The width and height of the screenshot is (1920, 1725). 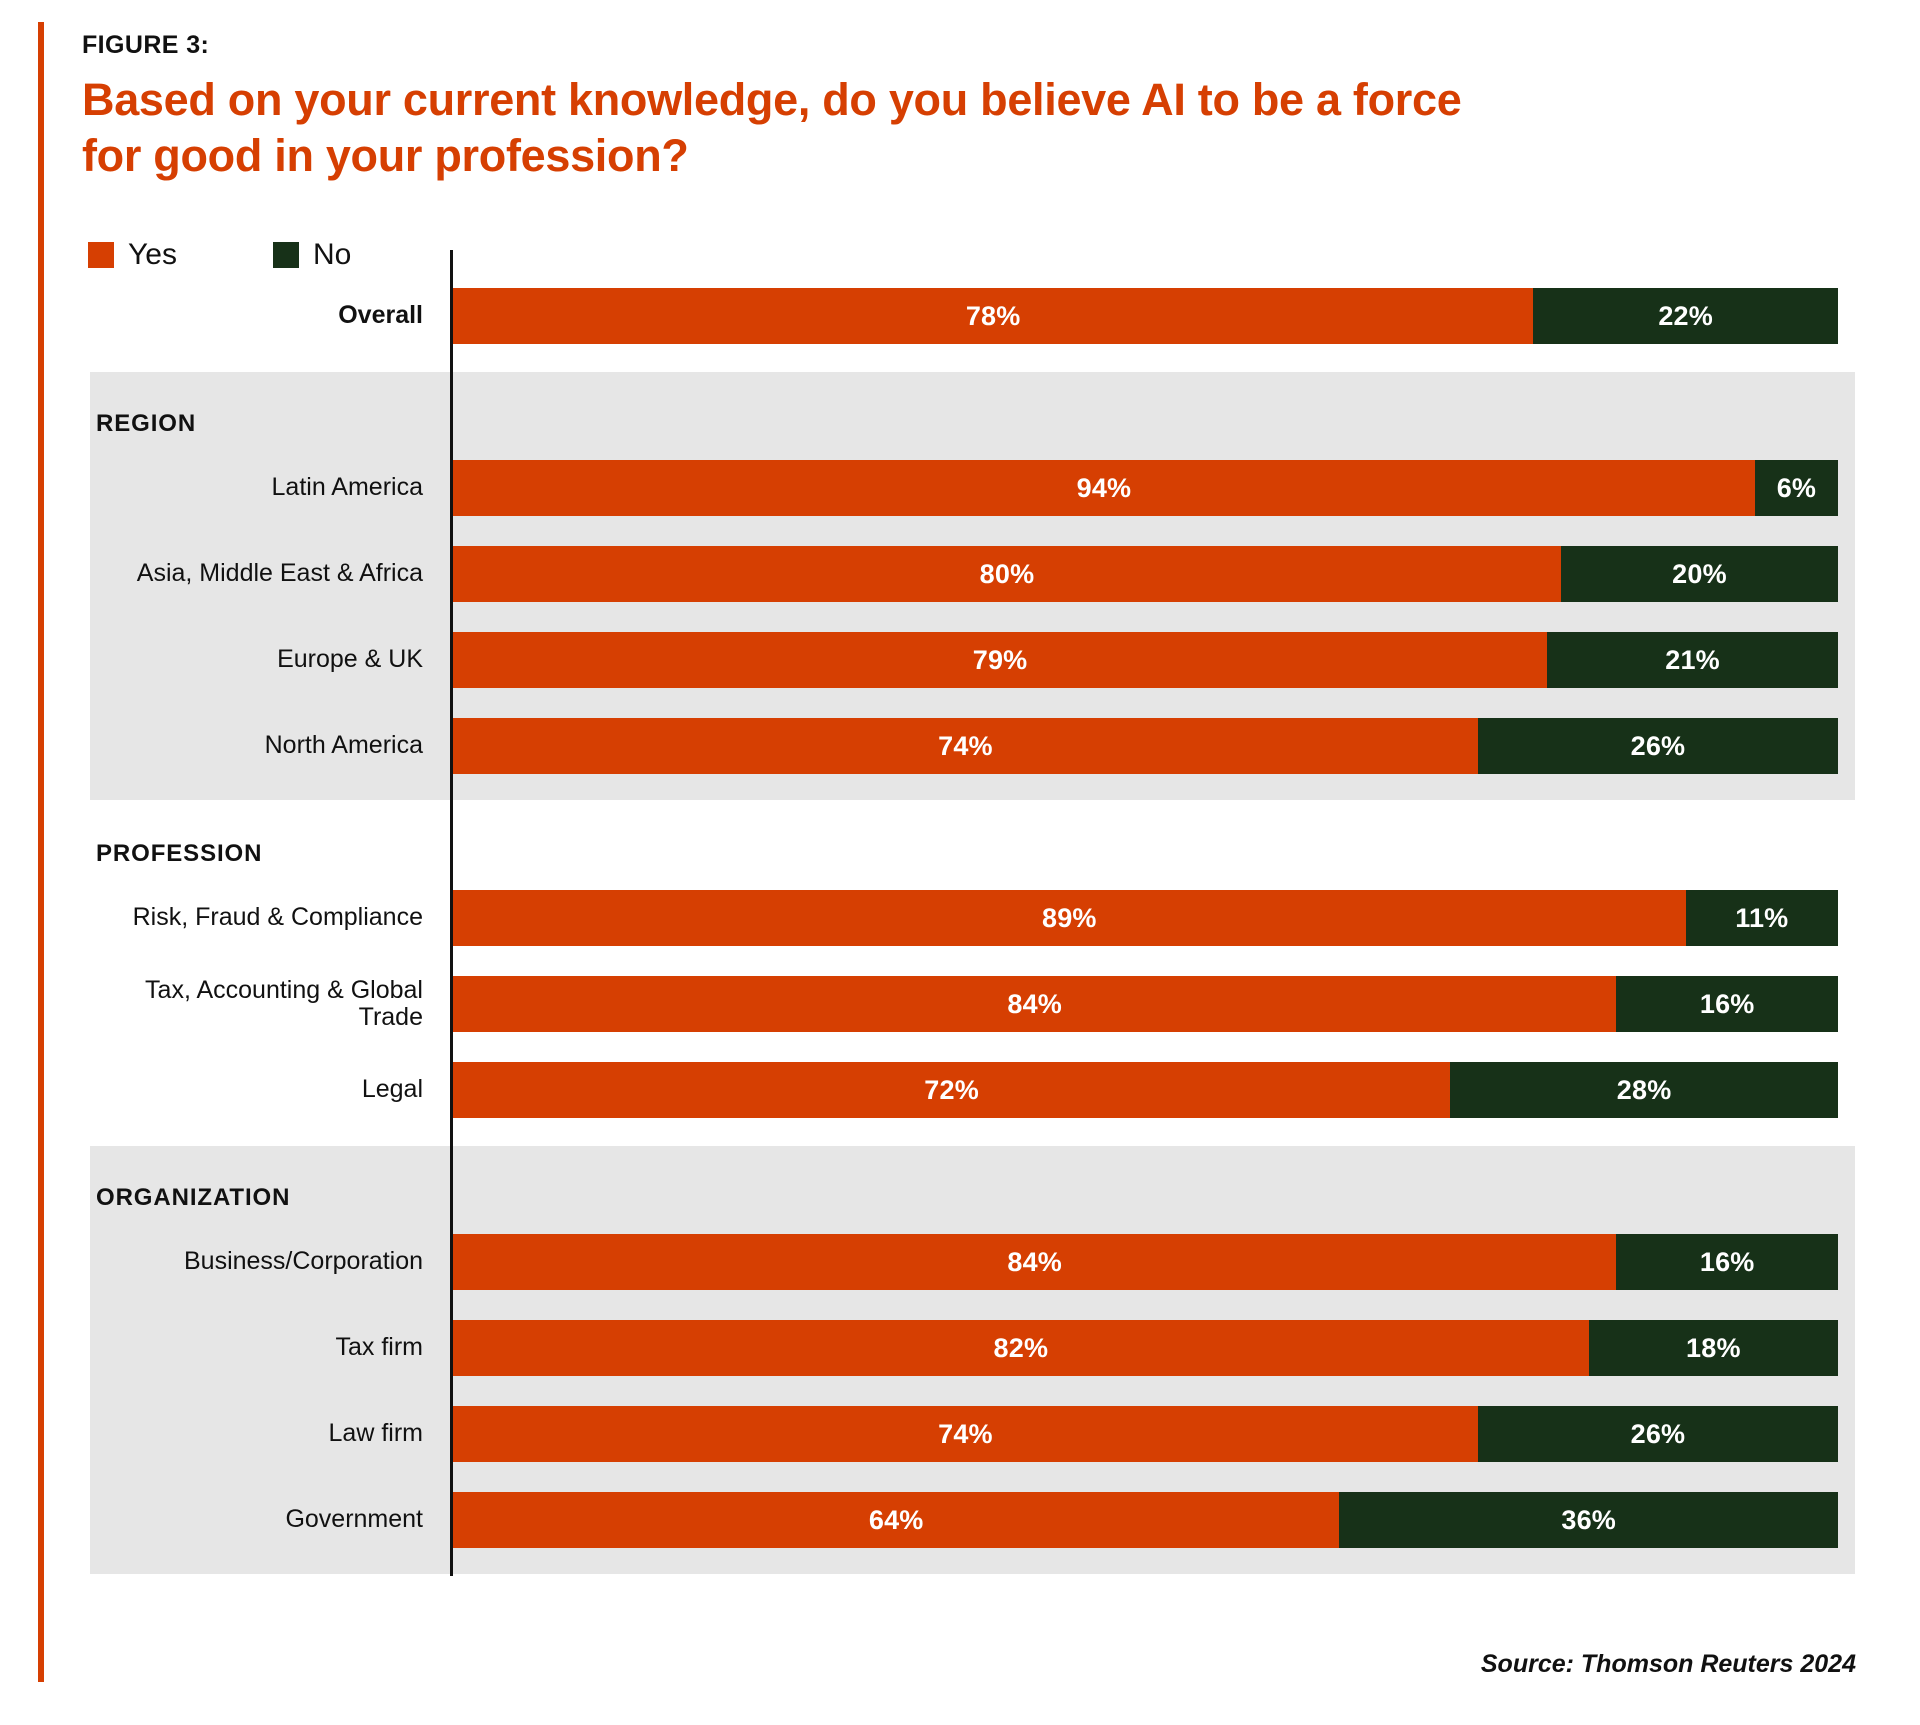 I want to click on source-note: Source: Thomson Reuters 2024, so click(x=1668, y=1664).